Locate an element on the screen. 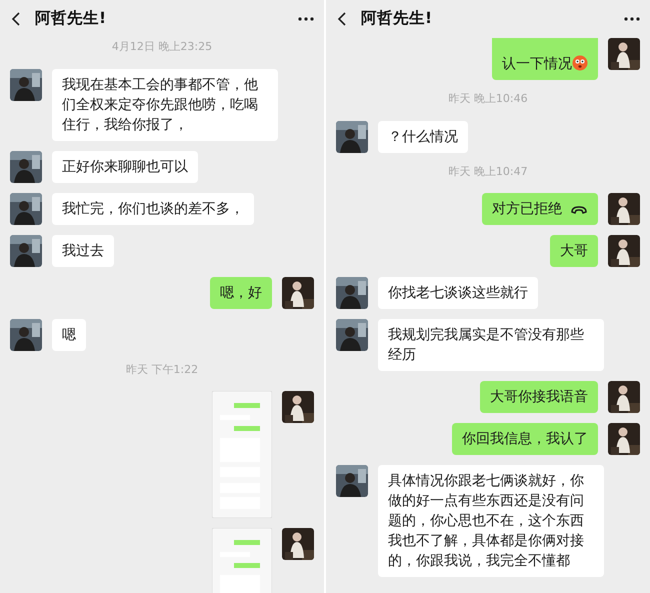 This screenshot has width=650, height=593. message-bubble: 我忙完，你们也谈的差不多， is located at coordinates (153, 208).